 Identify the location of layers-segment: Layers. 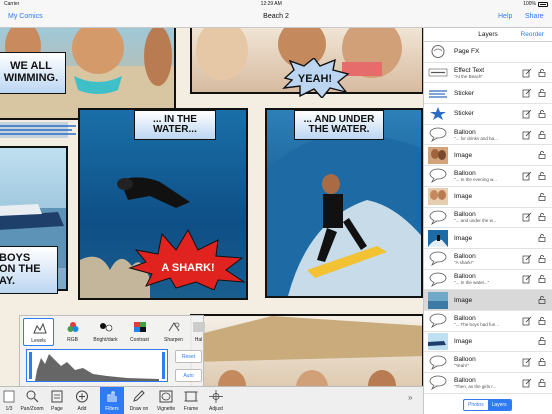
(499, 405).